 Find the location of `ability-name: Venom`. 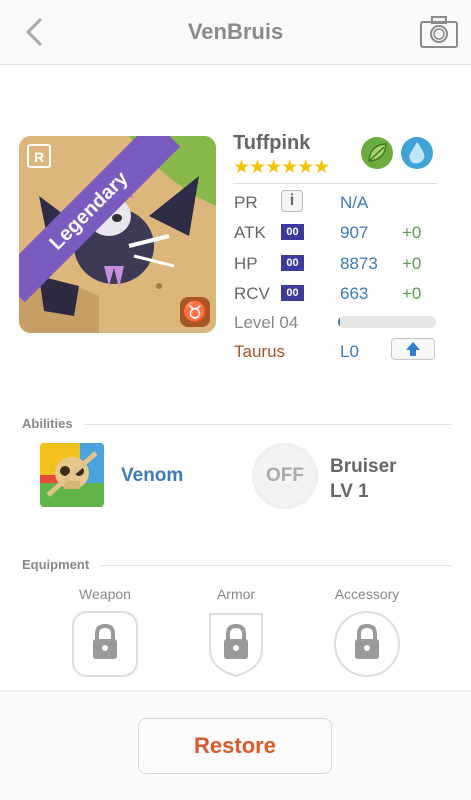

ability-name: Venom is located at coordinates (152, 476).